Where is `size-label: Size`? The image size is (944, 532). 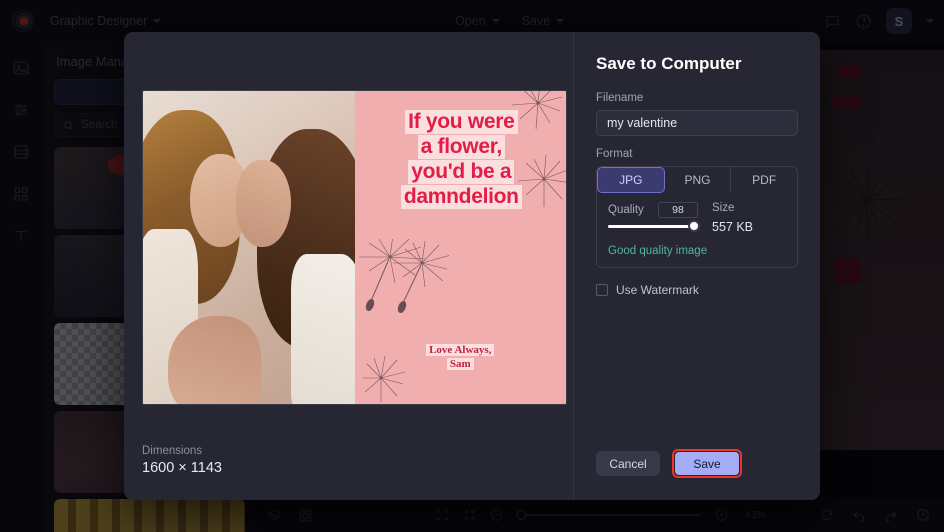
size-label: Size is located at coordinates (723, 208).